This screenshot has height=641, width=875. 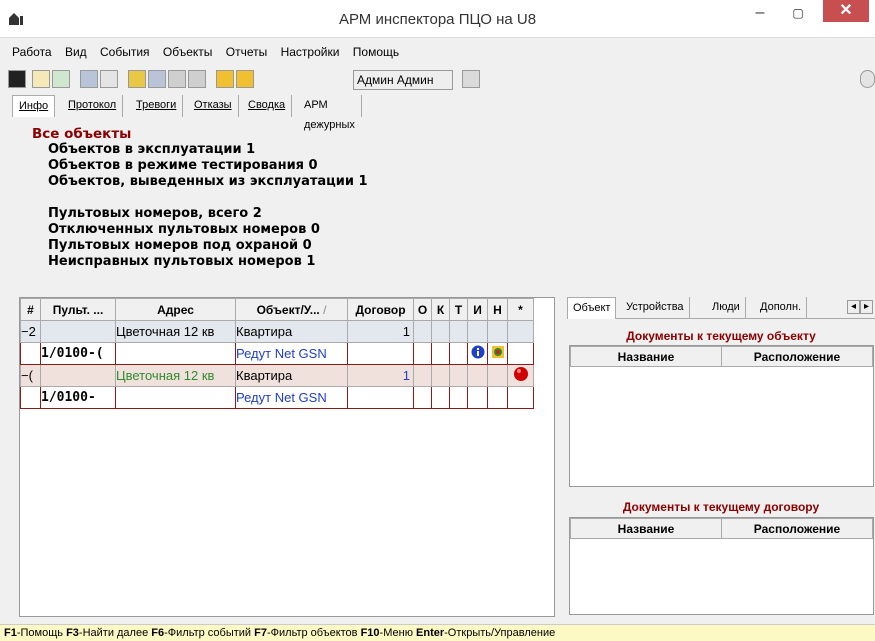 I want to click on tab-duty-arm: АРМ дежурных, so click(x=330, y=113).